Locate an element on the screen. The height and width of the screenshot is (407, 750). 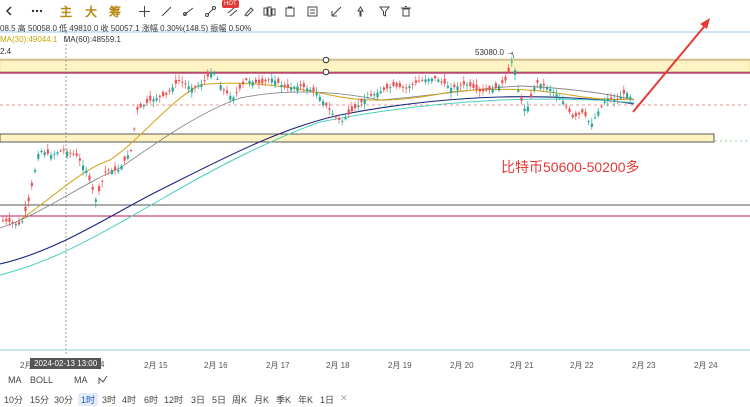
tf-week: 周K is located at coordinates (239, 399).